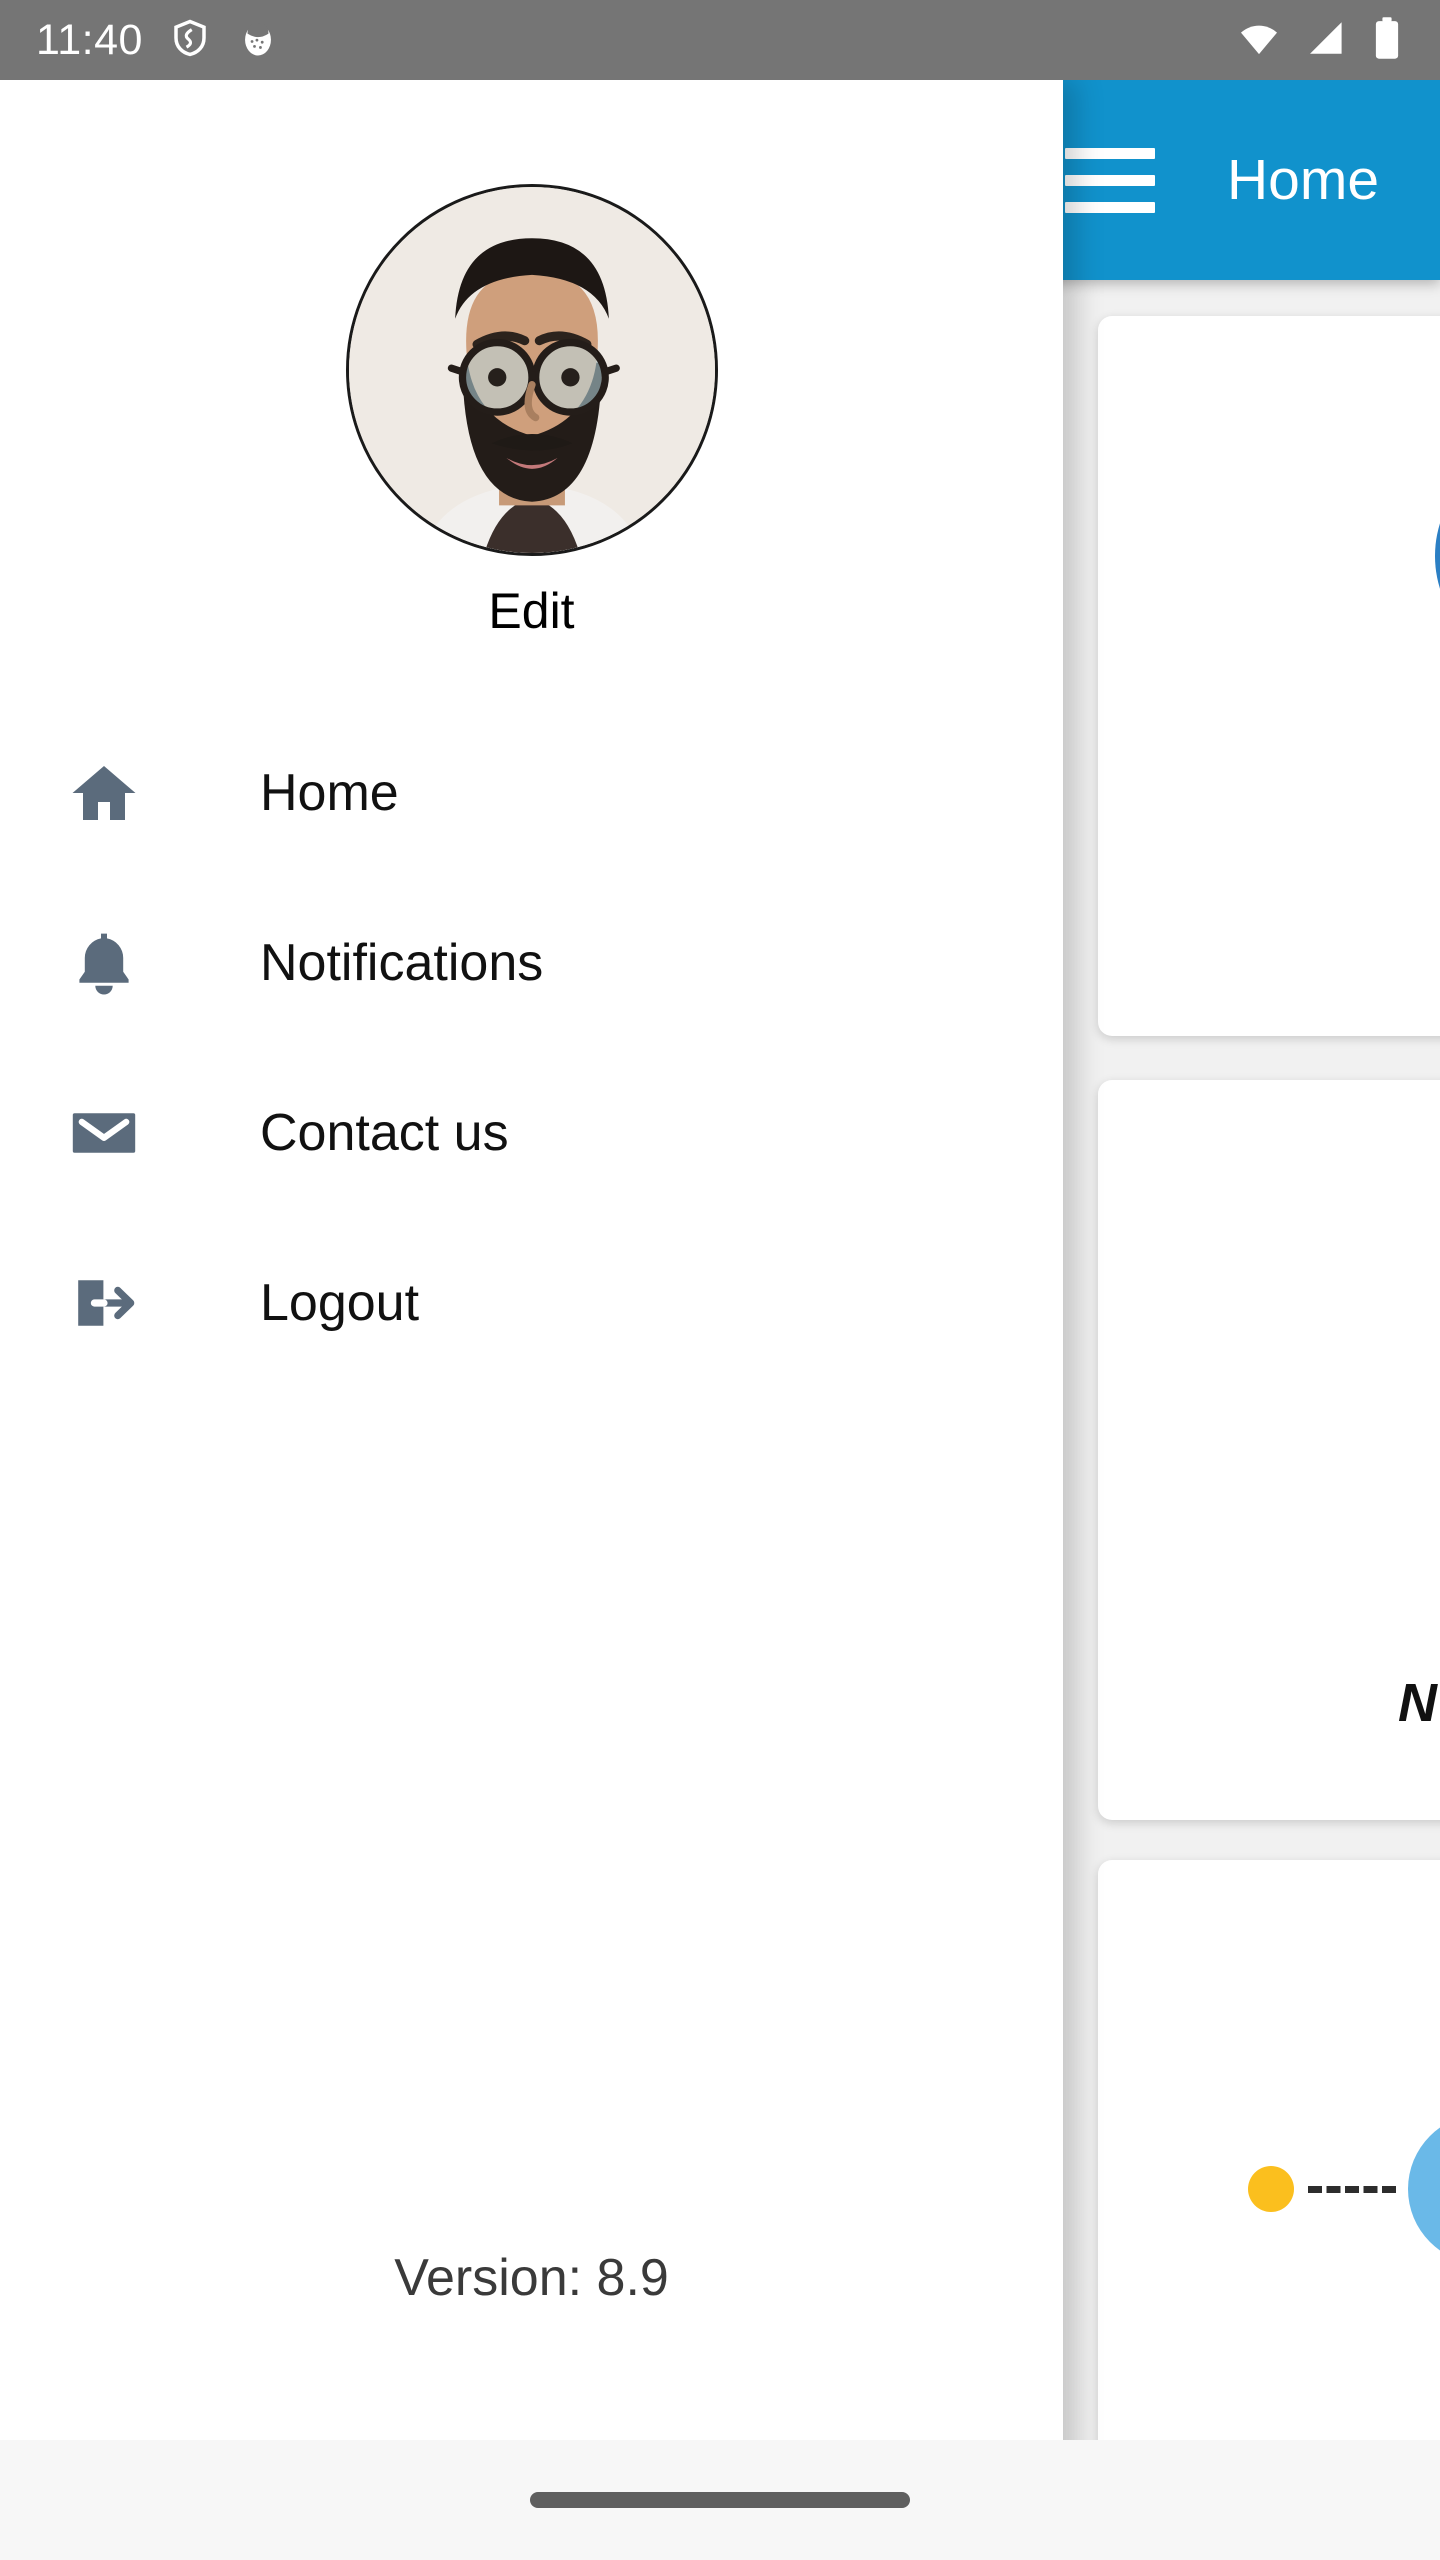 This screenshot has height=2560, width=1440. I want to click on version-label: Version: 8.9, so click(531, 2278).